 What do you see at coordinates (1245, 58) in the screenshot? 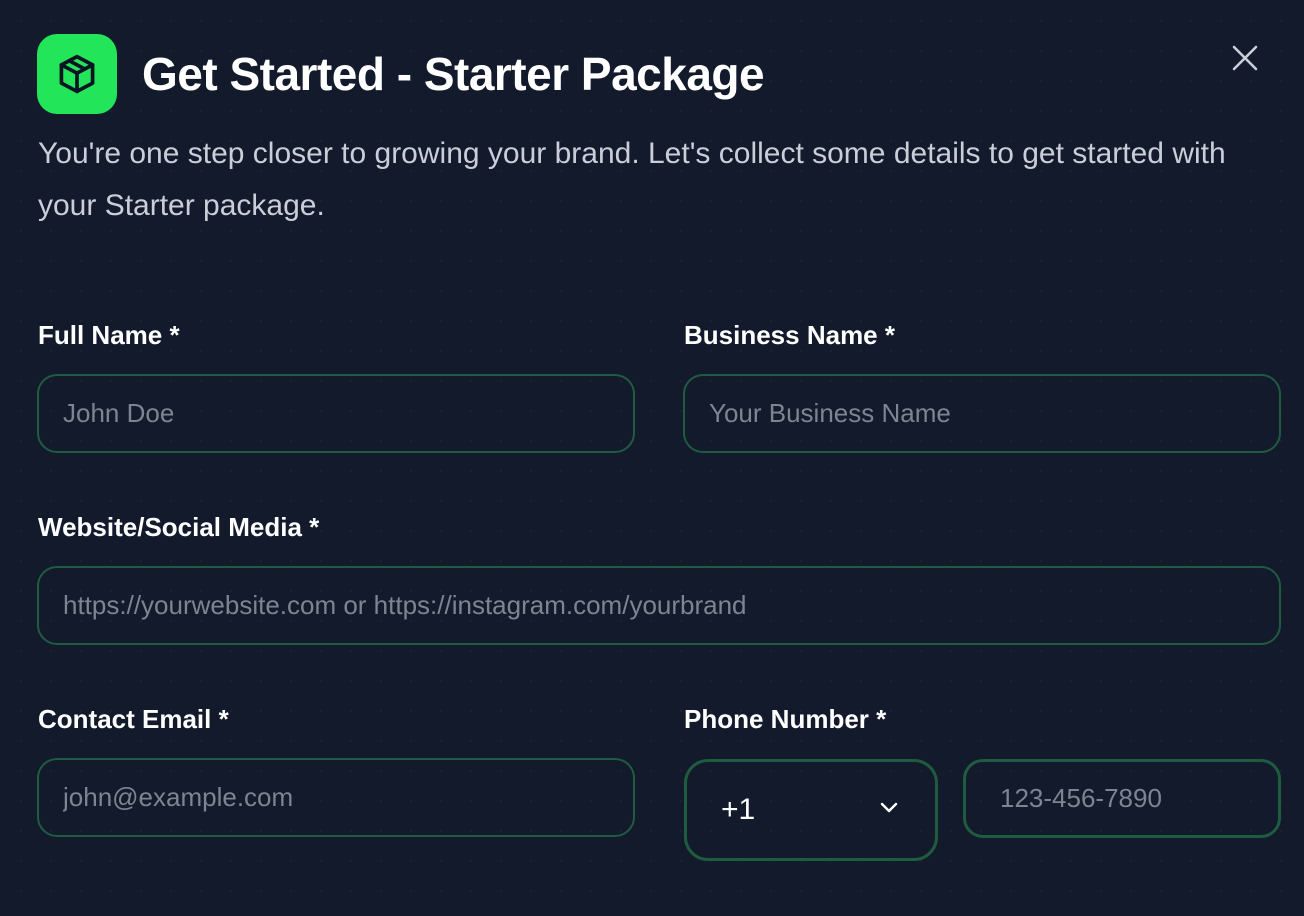
I see `close-icon` at bounding box center [1245, 58].